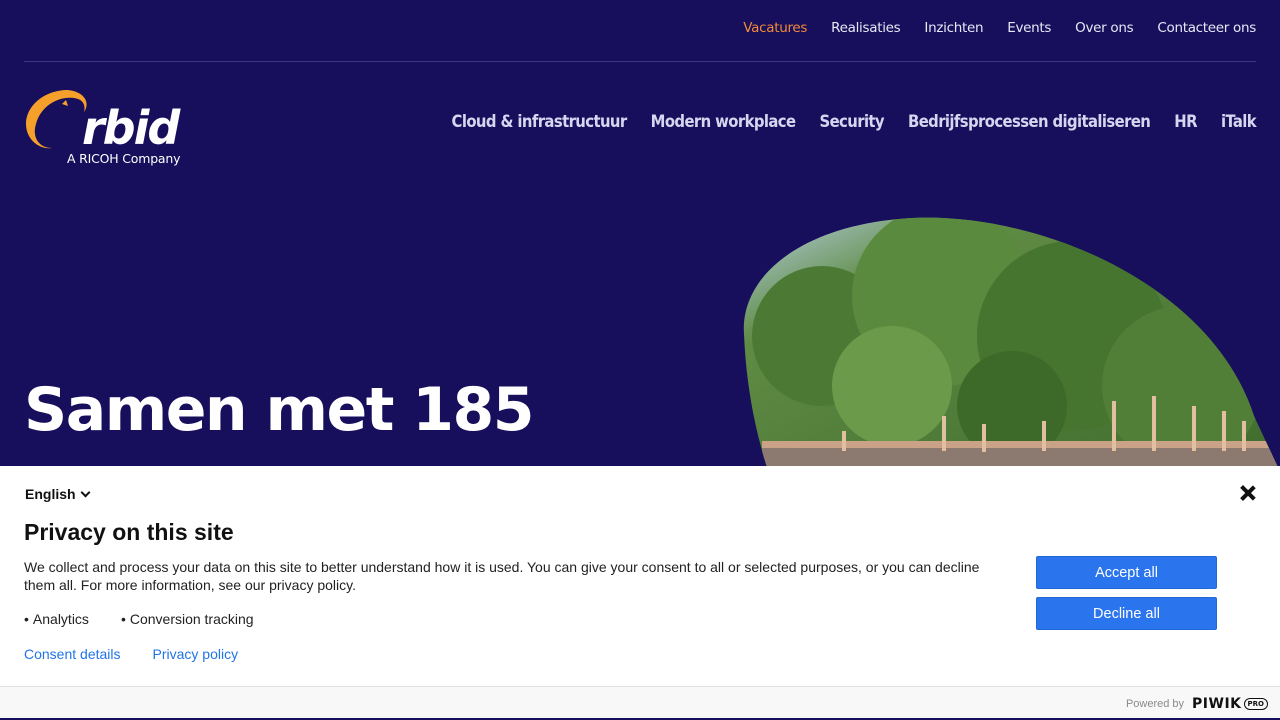  I want to click on consent-footer: Powered by PIWIK PRO, so click(640, 702).